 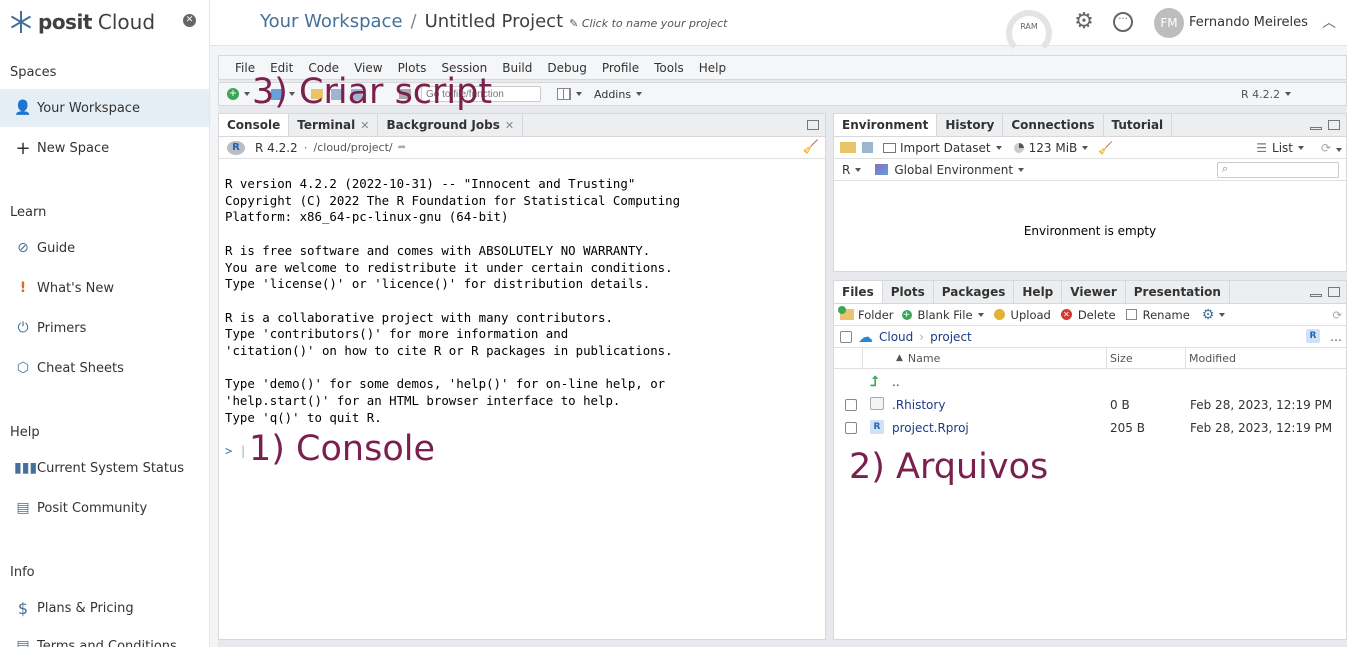 I want to click on tab-history: History, so click(x=970, y=125).